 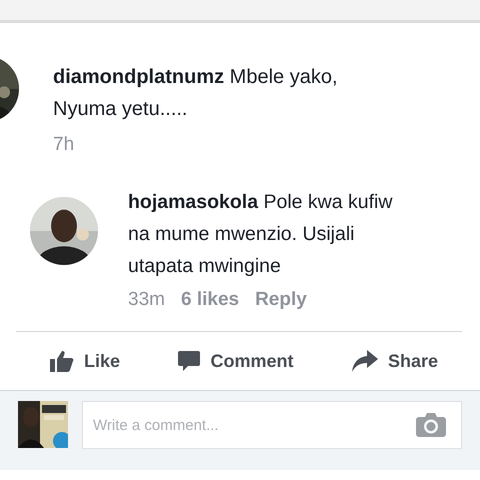 What do you see at coordinates (138, 77) in the screenshot?
I see `commenter-name: diamondplatnumz` at bounding box center [138, 77].